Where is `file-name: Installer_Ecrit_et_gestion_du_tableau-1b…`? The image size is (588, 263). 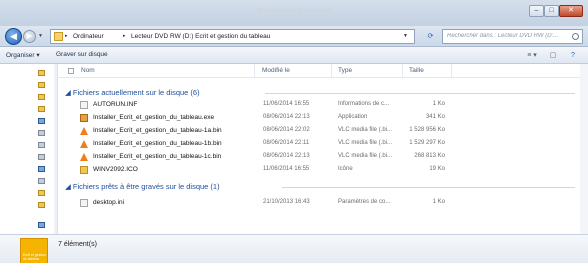
file-name: Installer_Ecrit_et_gestion_du_tableau-1b… is located at coordinates (157, 143).